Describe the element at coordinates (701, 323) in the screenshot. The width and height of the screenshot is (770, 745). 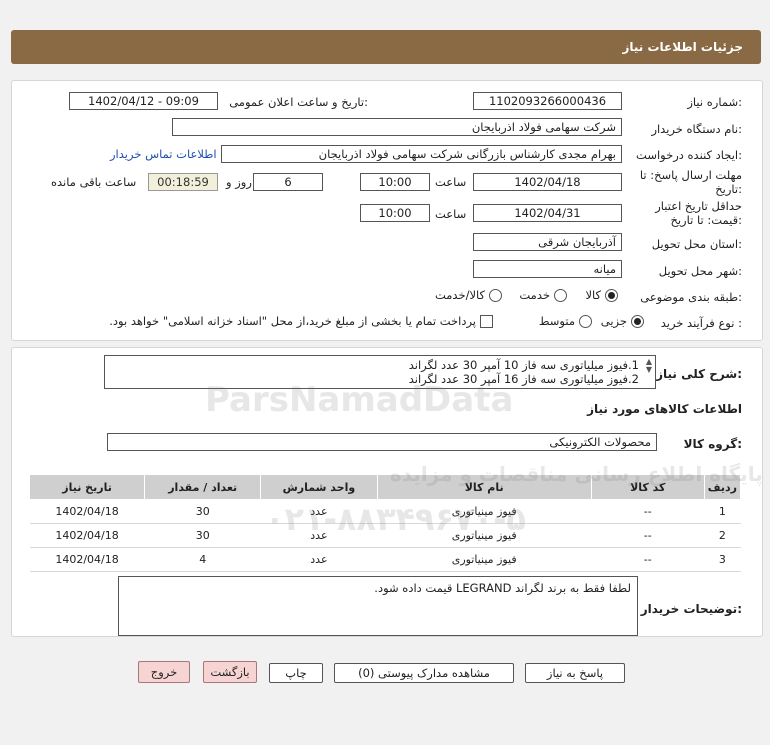
I see `process-label: نوع فرآیند خرید :` at that location.